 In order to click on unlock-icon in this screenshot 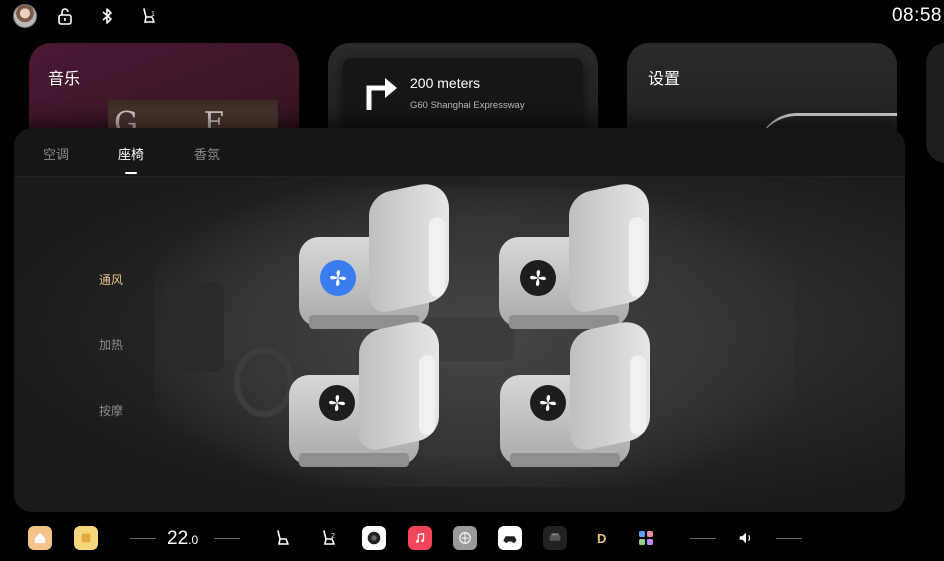, I will do `click(65, 16)`.